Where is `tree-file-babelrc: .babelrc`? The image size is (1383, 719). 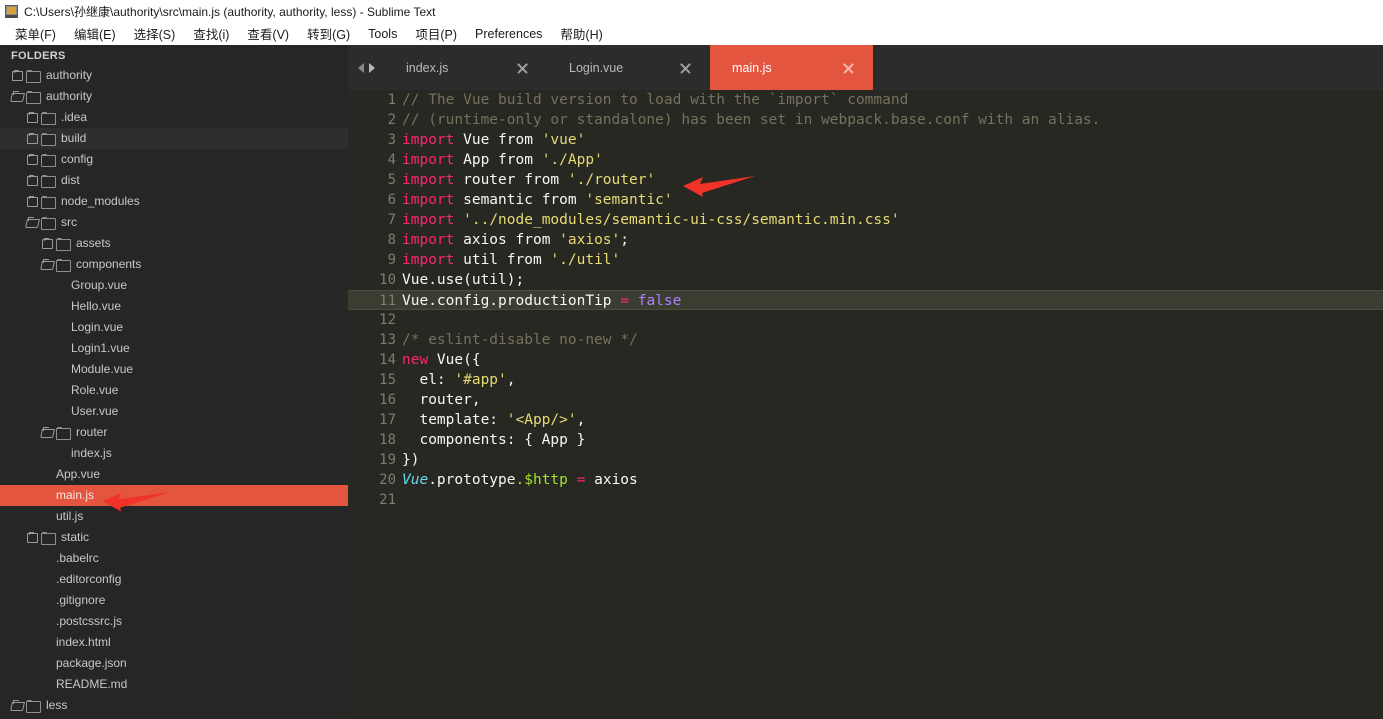 tree-file-babelrc: .babelrc is located at coordinates (174, 558).